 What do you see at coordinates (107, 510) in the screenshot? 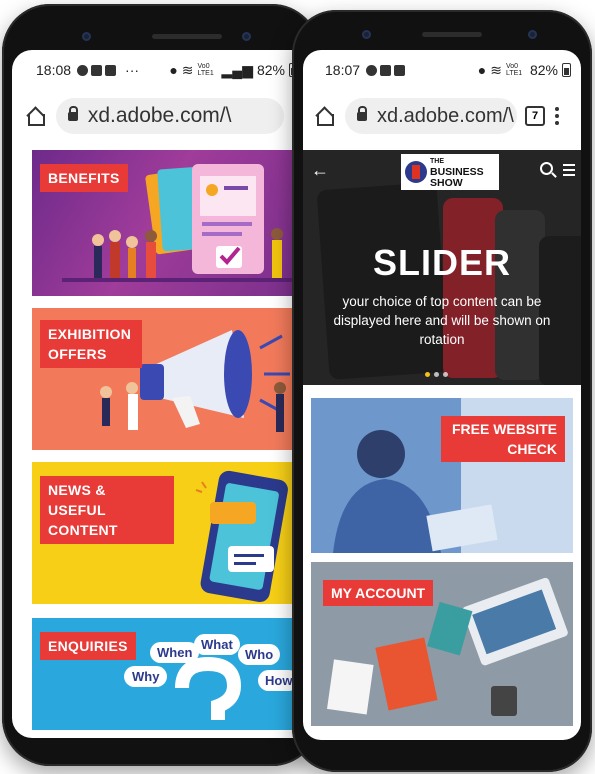
I see `news-content-label: NEWS & USEFUL CONTENT` at bounding box center [107, 510].